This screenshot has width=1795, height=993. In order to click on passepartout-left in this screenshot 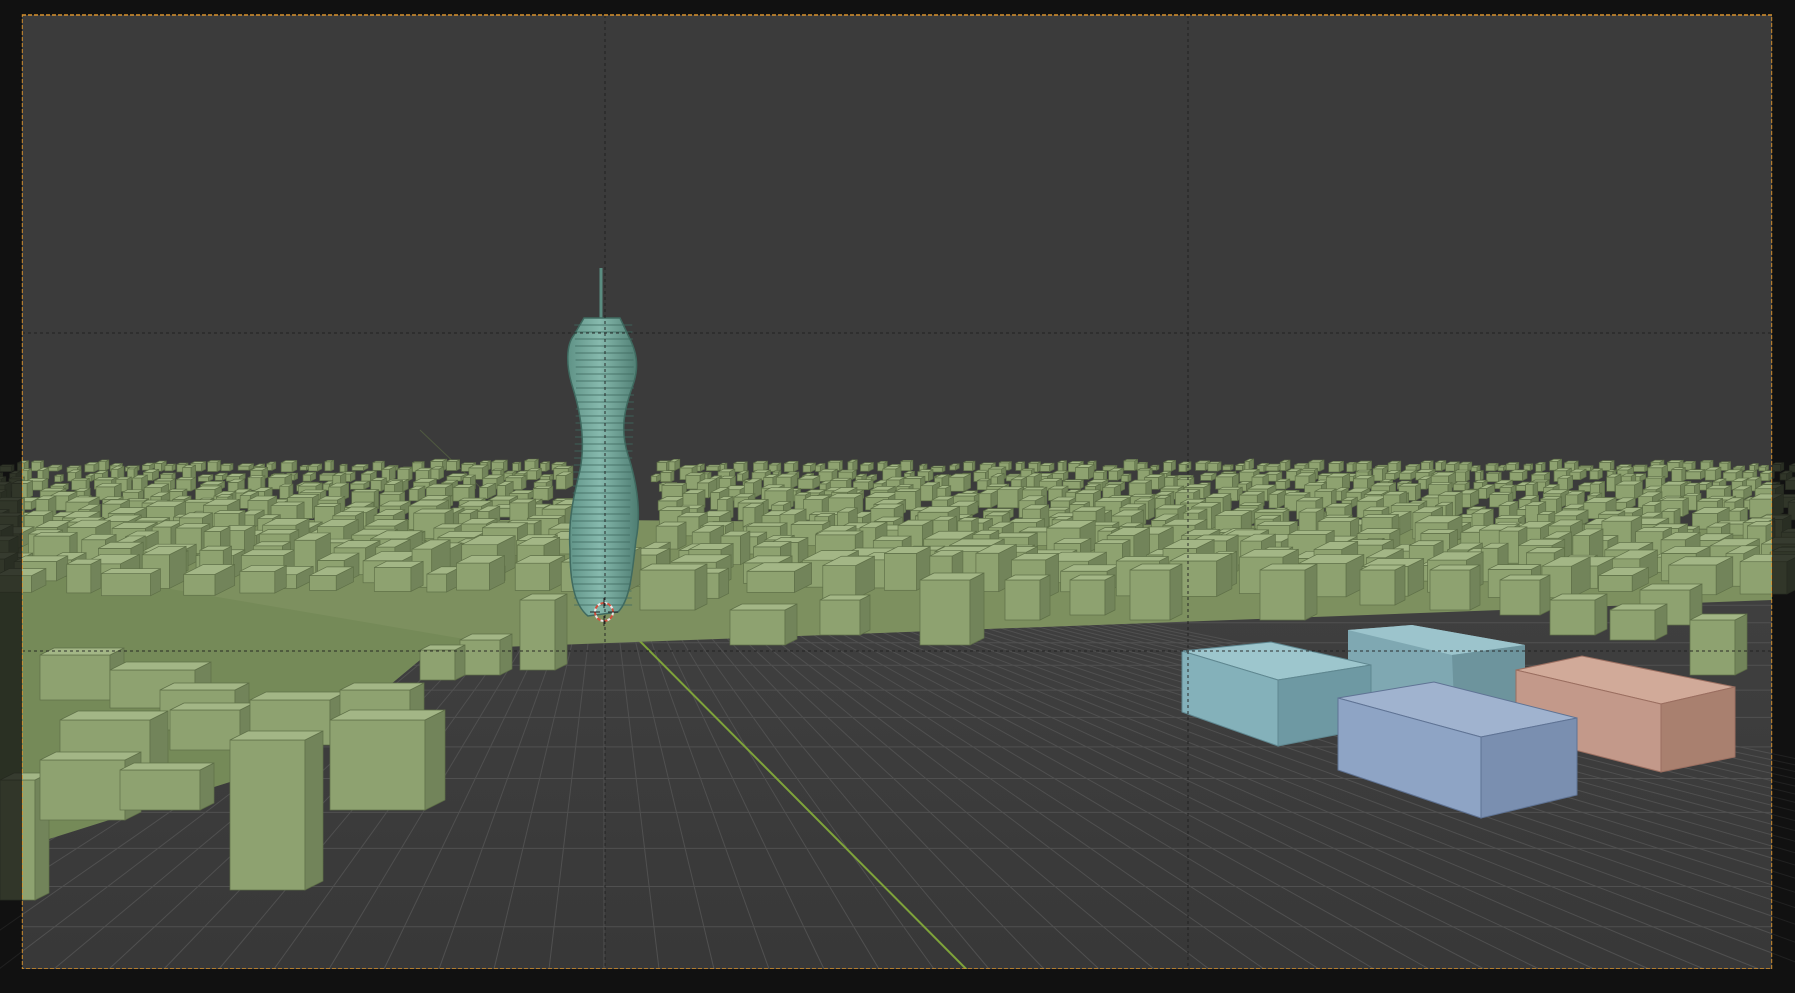, I will do `click(11, 496)`.